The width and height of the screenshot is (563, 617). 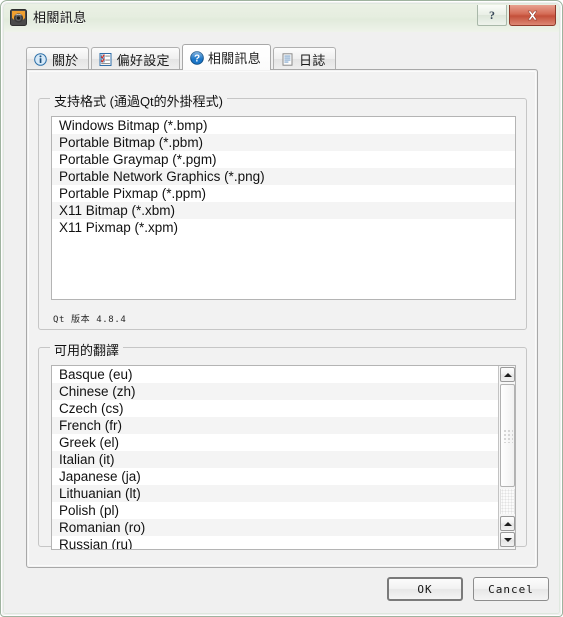 I want to click on tab-about-label: 關於, so click(x=65, y=60).